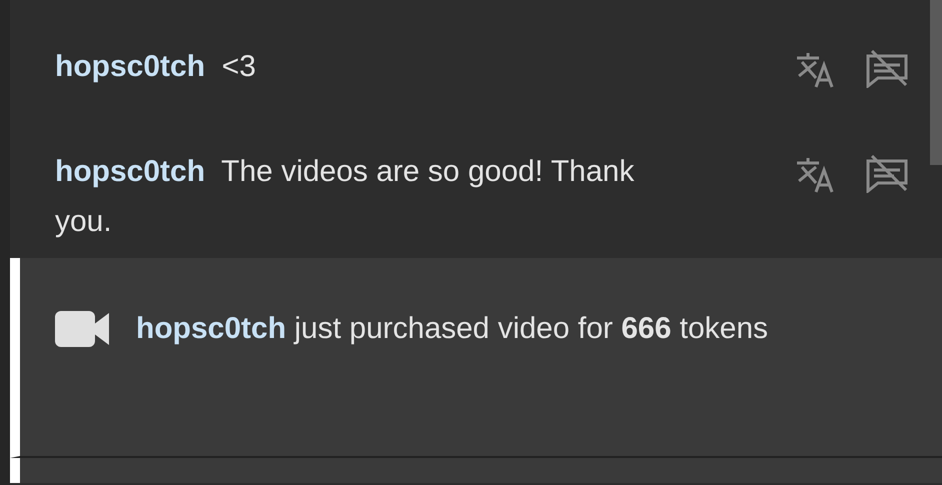 The height and width of the screenshot is (485, 942). I want to click on chat-message: hopsc0tch The videos are so good! Thank you., so click(345, 197).